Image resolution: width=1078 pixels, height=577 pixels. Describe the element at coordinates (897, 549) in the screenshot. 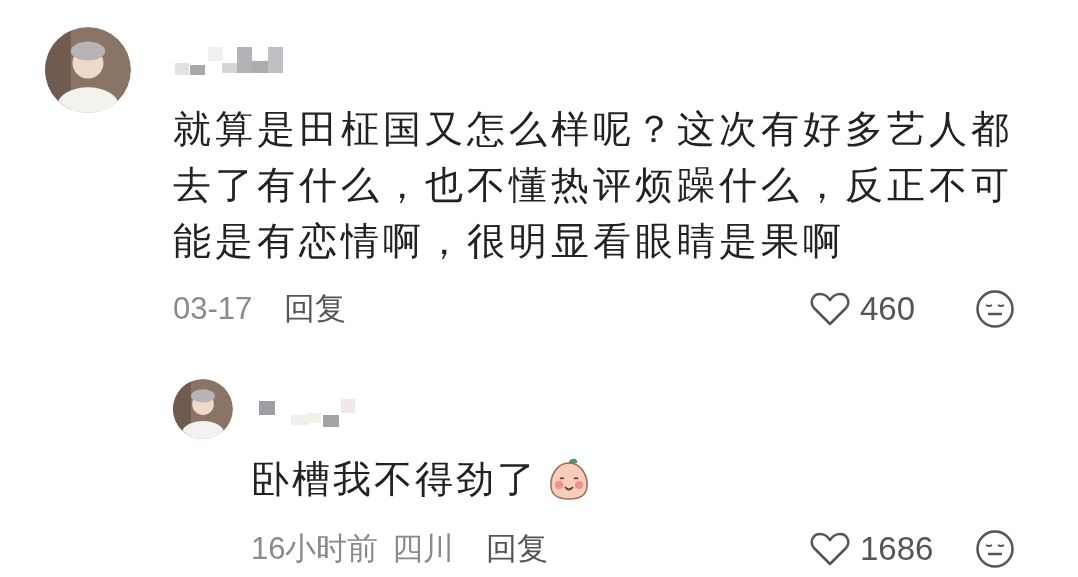

I see `like-count: 1686` at that location.